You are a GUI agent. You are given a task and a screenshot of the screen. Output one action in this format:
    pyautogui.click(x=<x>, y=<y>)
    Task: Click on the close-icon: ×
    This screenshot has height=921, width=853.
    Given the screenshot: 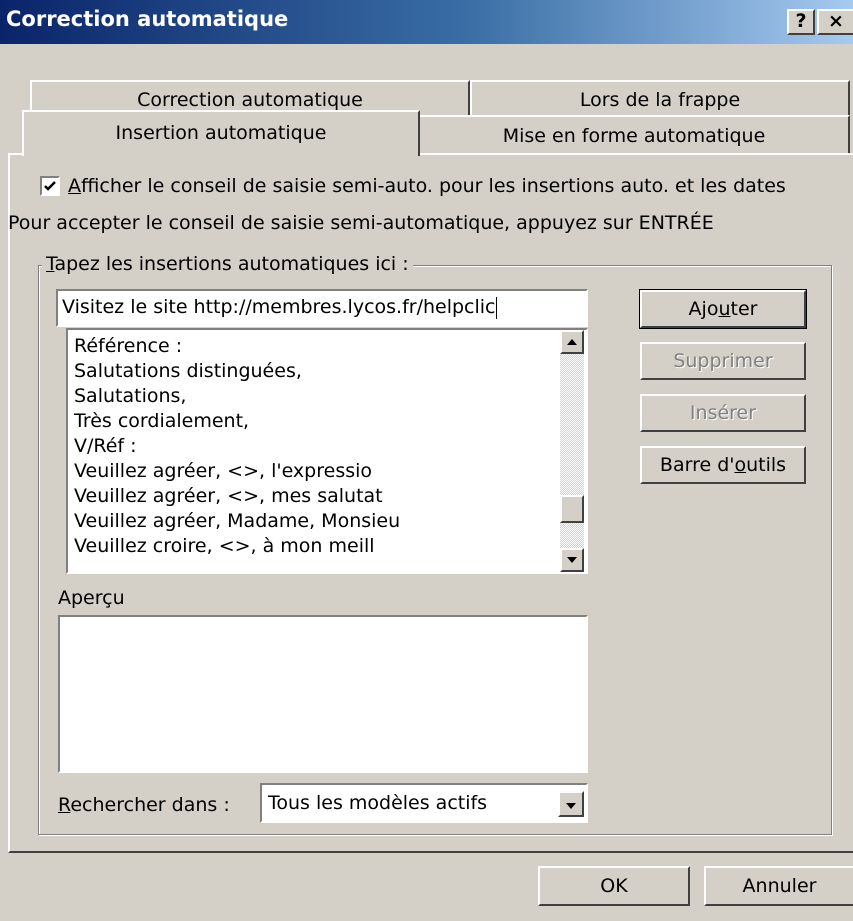 What is the action you would take?
    pyautogui.click(x=836, y=21)
    